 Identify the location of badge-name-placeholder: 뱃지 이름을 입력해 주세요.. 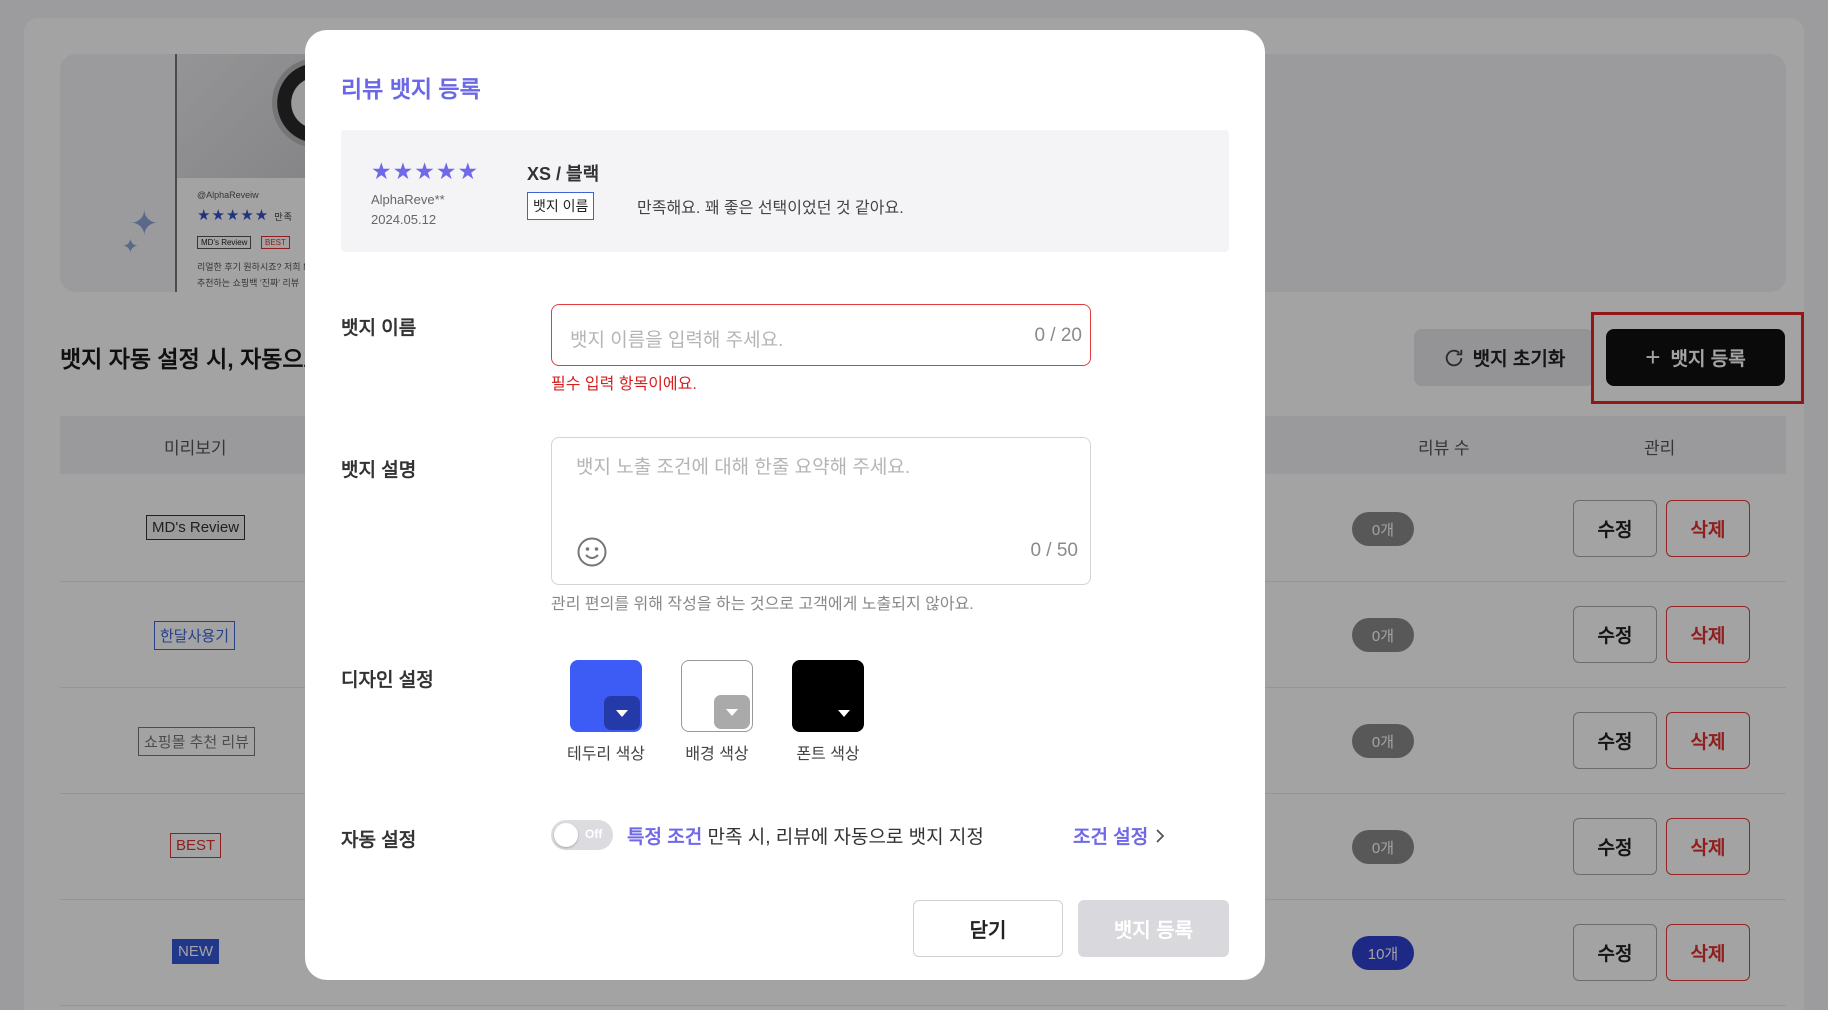
(677, 340).